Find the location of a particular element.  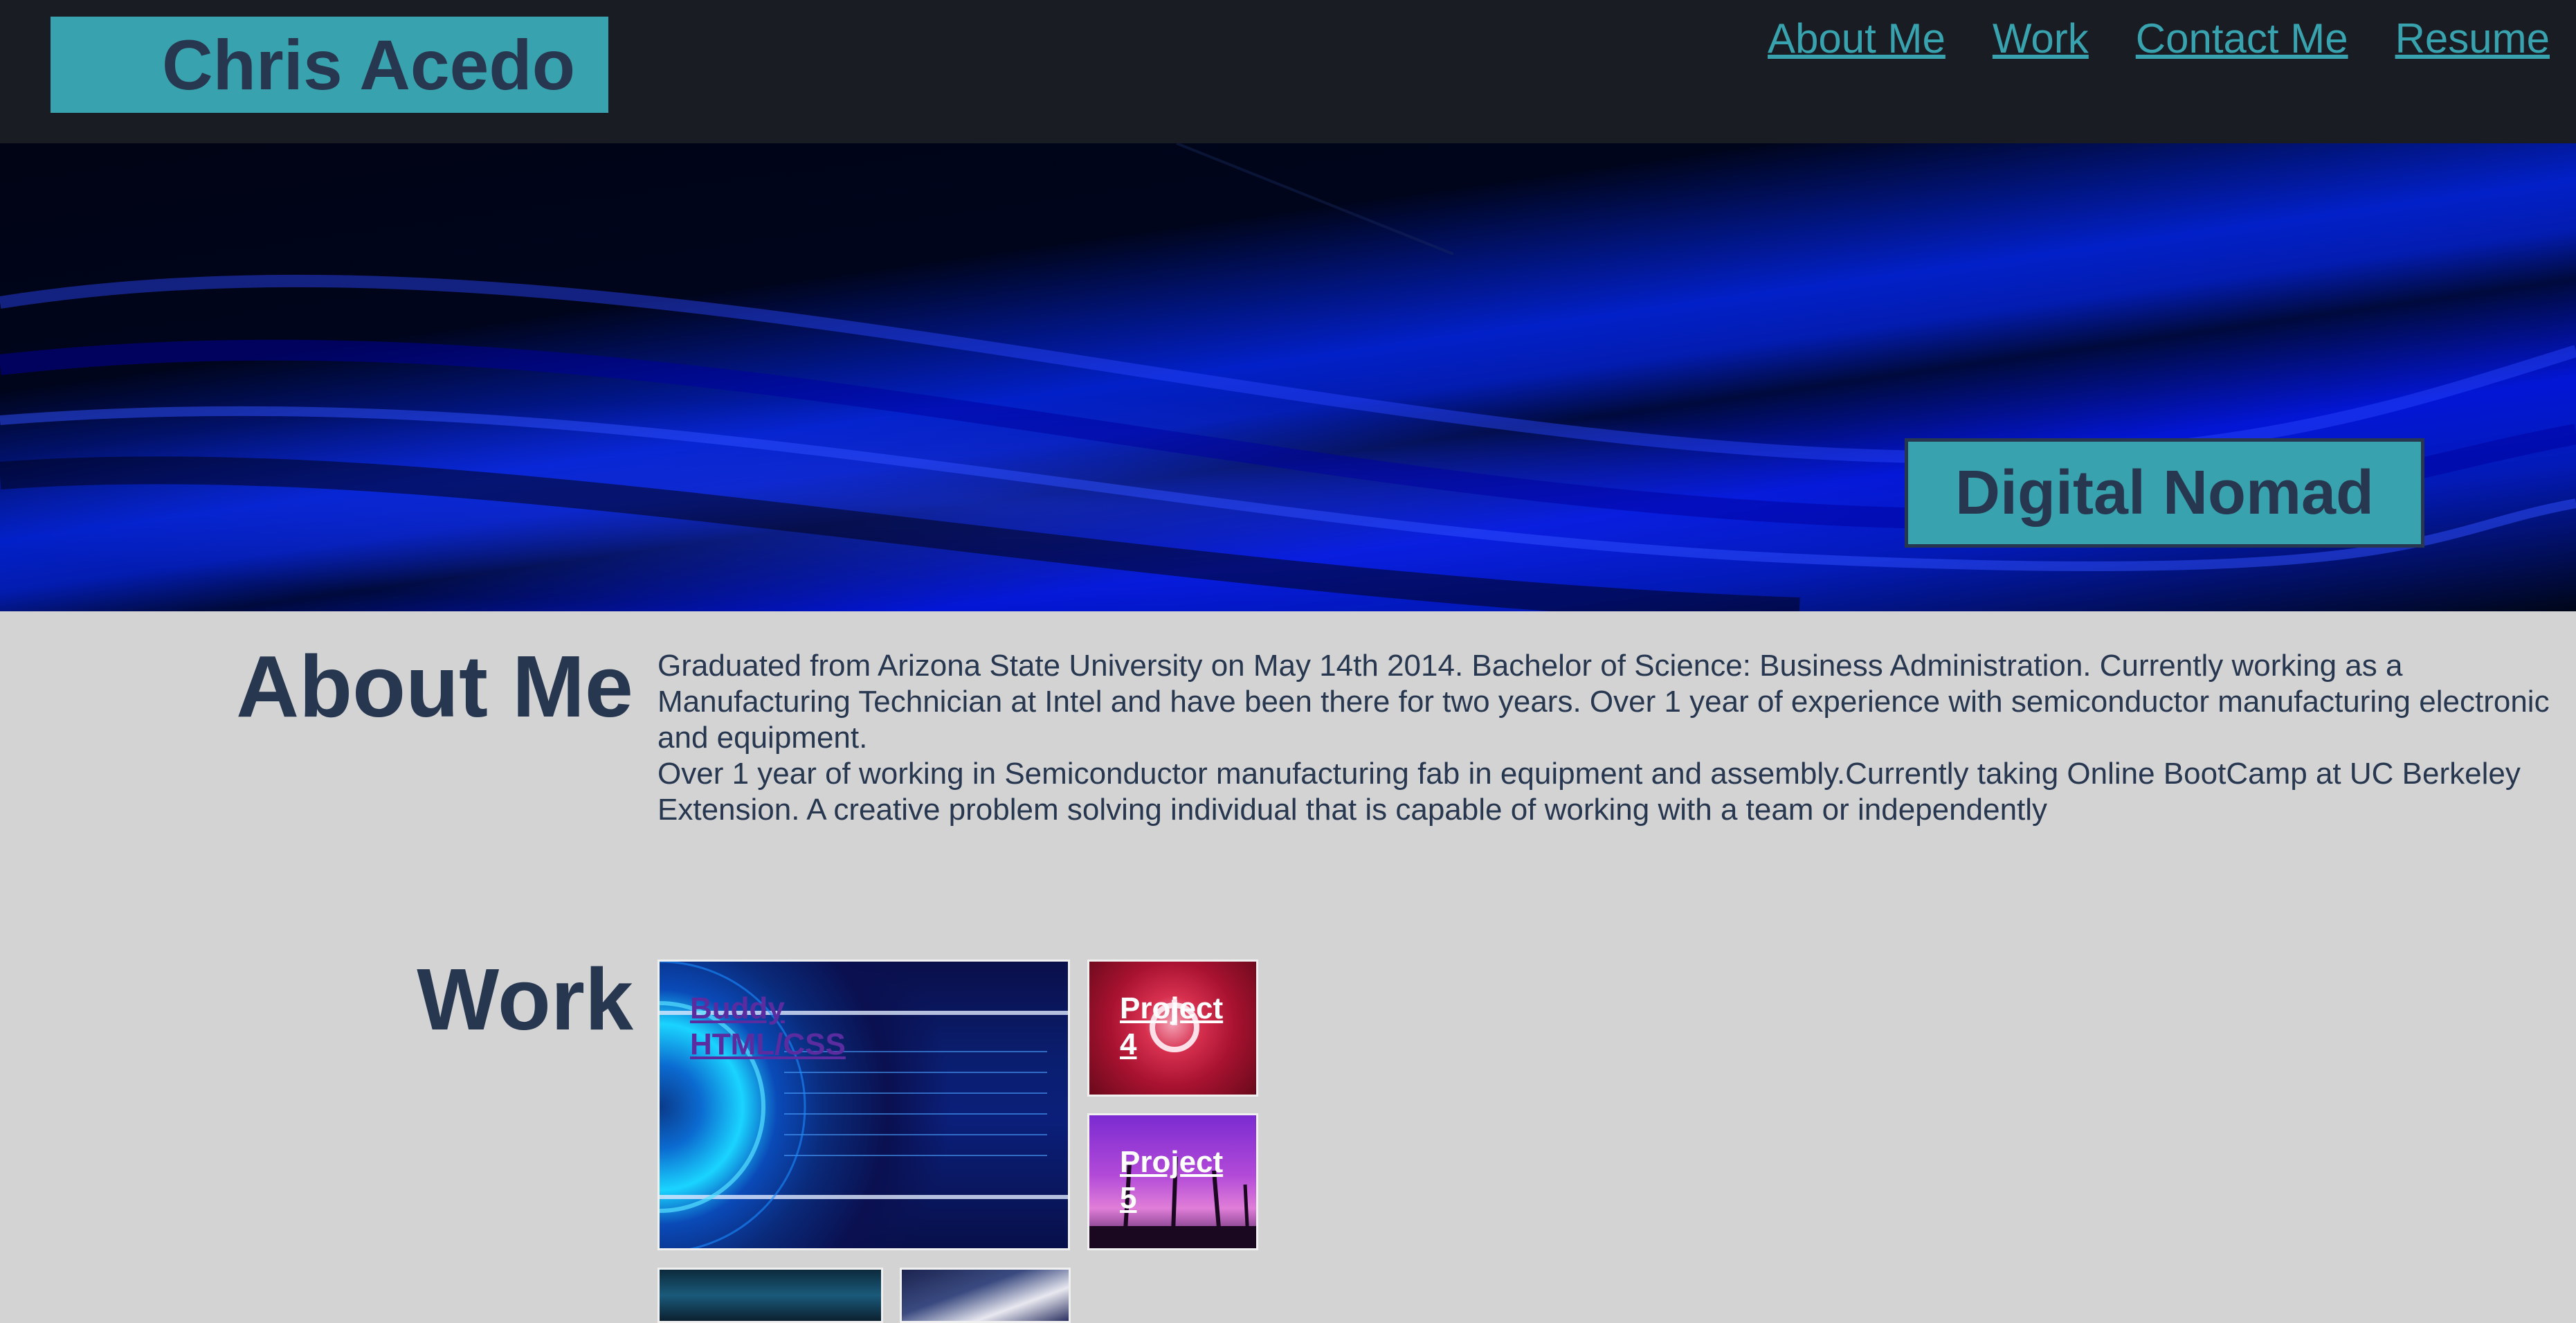

project-tile-5: Project 5 is located at coordinates (1172, 1181).